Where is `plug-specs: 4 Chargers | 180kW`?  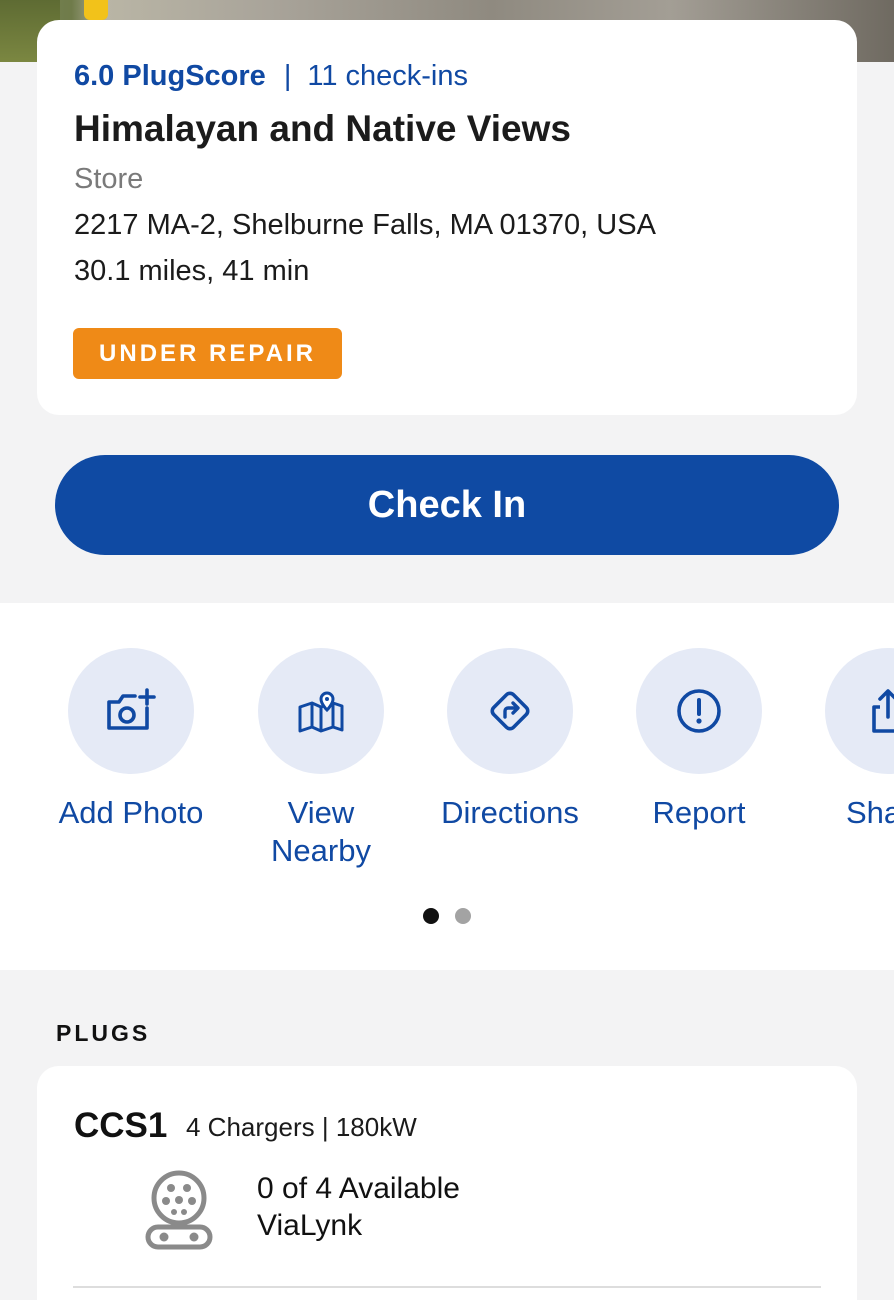
plug-specs: 4 Chargers | 180kW is located at coordinates (301, 1127).